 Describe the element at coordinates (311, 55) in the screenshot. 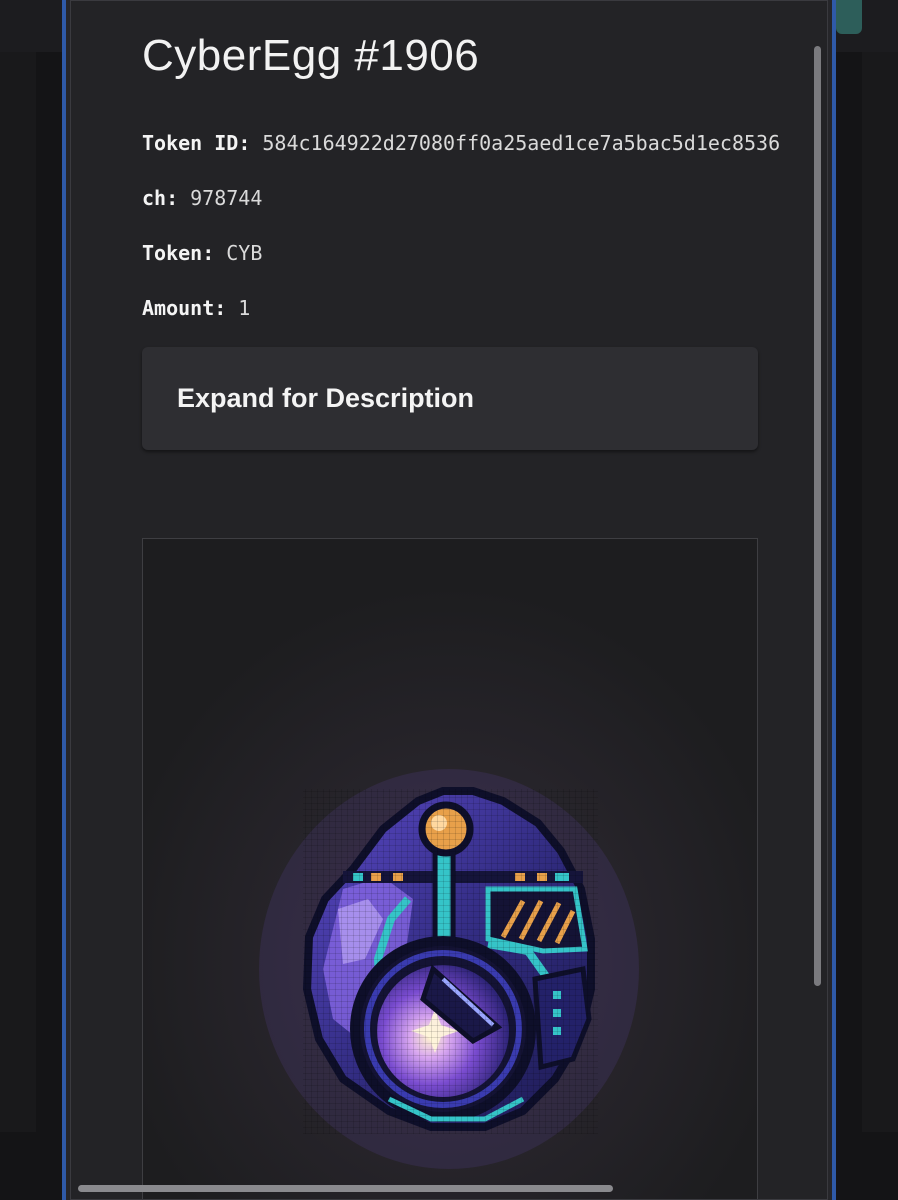

I see `nft-title: CyberEgg #1906` at that location.